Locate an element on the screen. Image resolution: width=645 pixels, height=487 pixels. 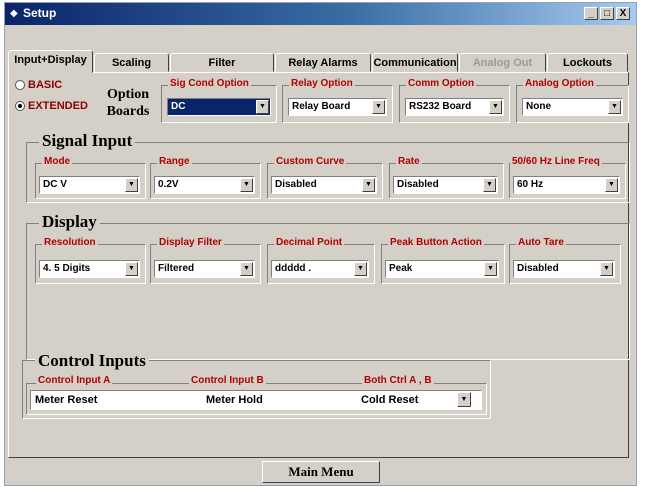
app-icon: ◆ is located at coordinates (14, 13).